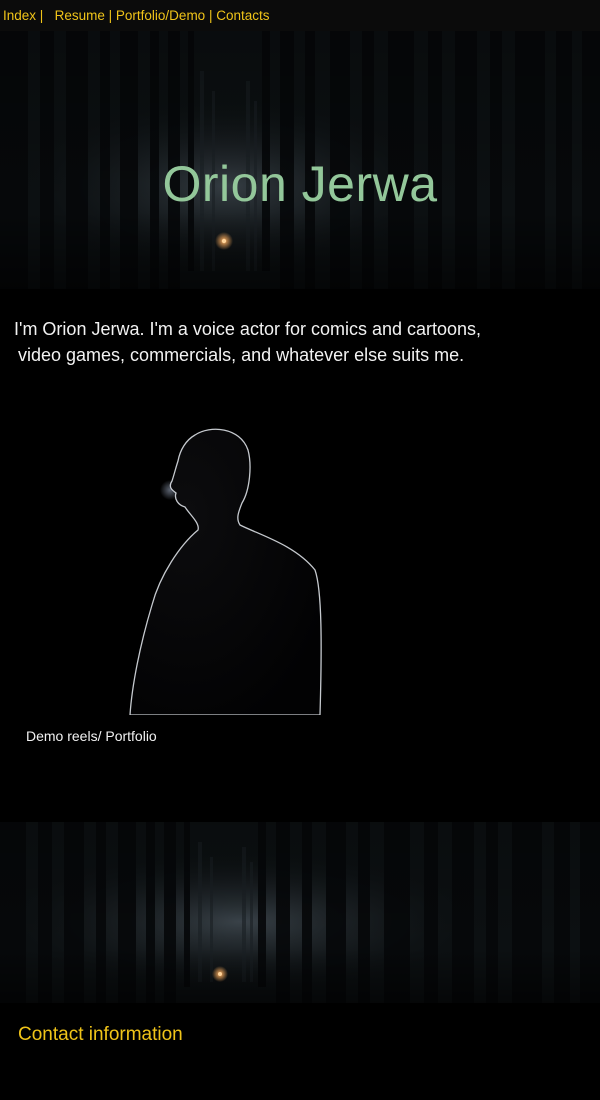 The height and width of the screenshot is (1100, 600). Describe the element at coordinates (160, 15) in the screenshot. I see `nav-link-portfolio-demo: Portfolio/Demo` at that location.